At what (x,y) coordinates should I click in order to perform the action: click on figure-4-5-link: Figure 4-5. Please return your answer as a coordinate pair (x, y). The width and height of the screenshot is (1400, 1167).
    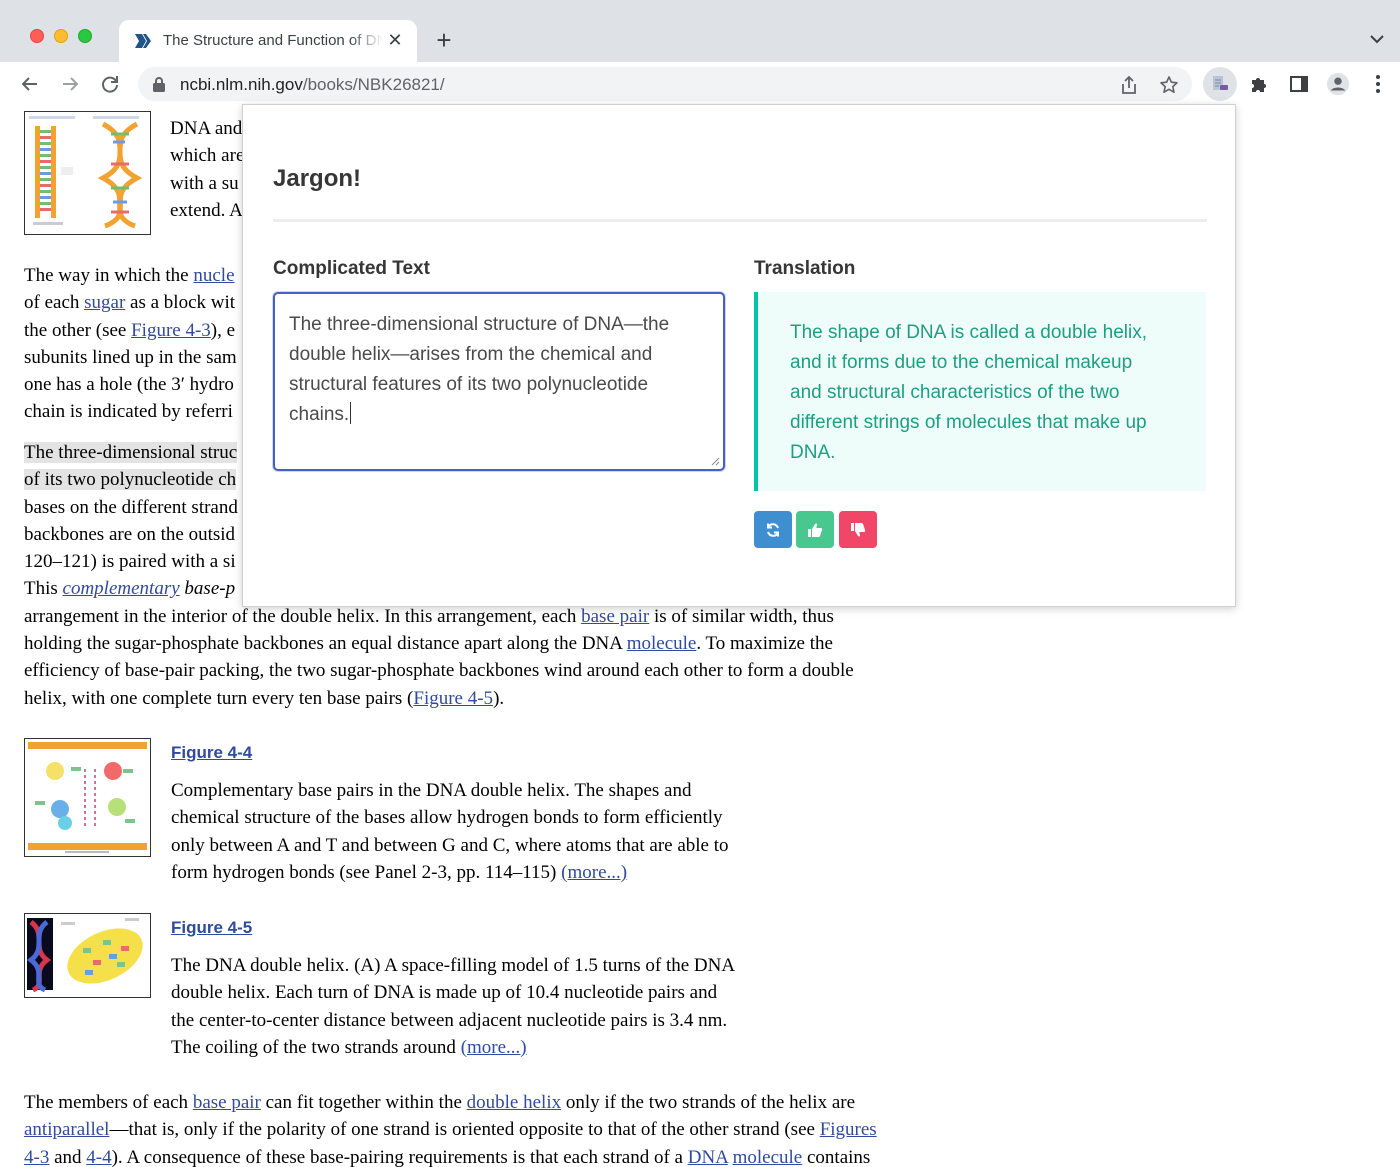
    Looking at the image, I should click on (211, 927).